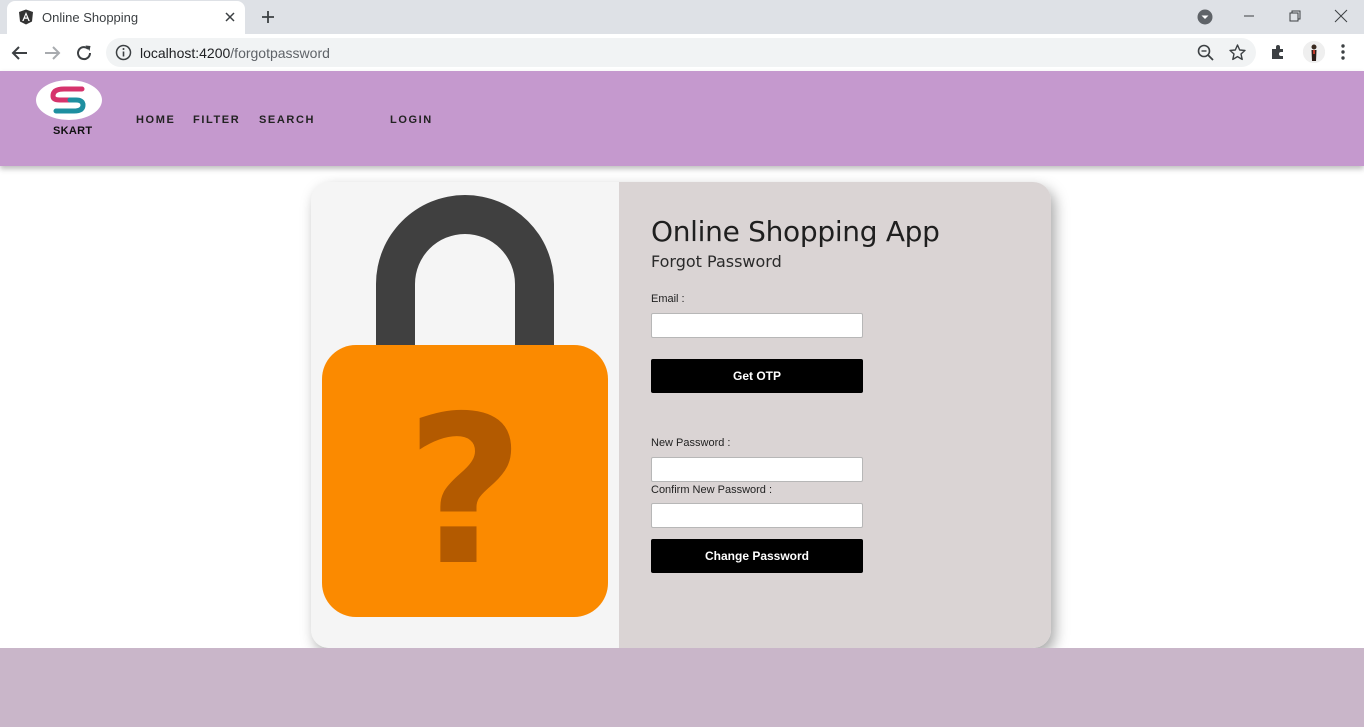 The width and height of the screenshot is (1364, 727). I want to click on browser-menu-icon, so click(1343, 52).